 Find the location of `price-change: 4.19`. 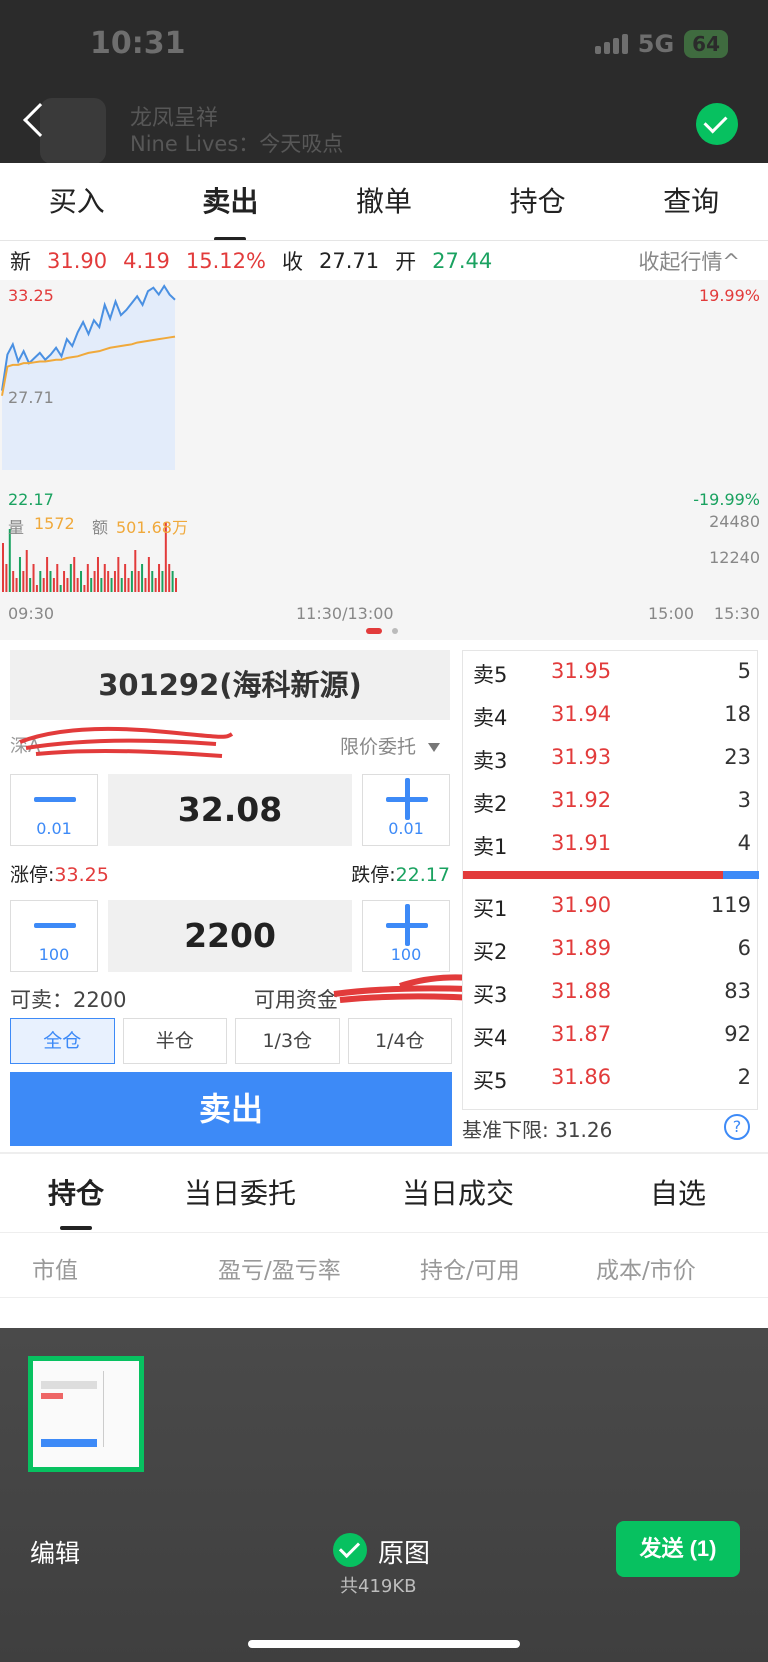

price-change: 4.19 is located at coordinates (146, 261).